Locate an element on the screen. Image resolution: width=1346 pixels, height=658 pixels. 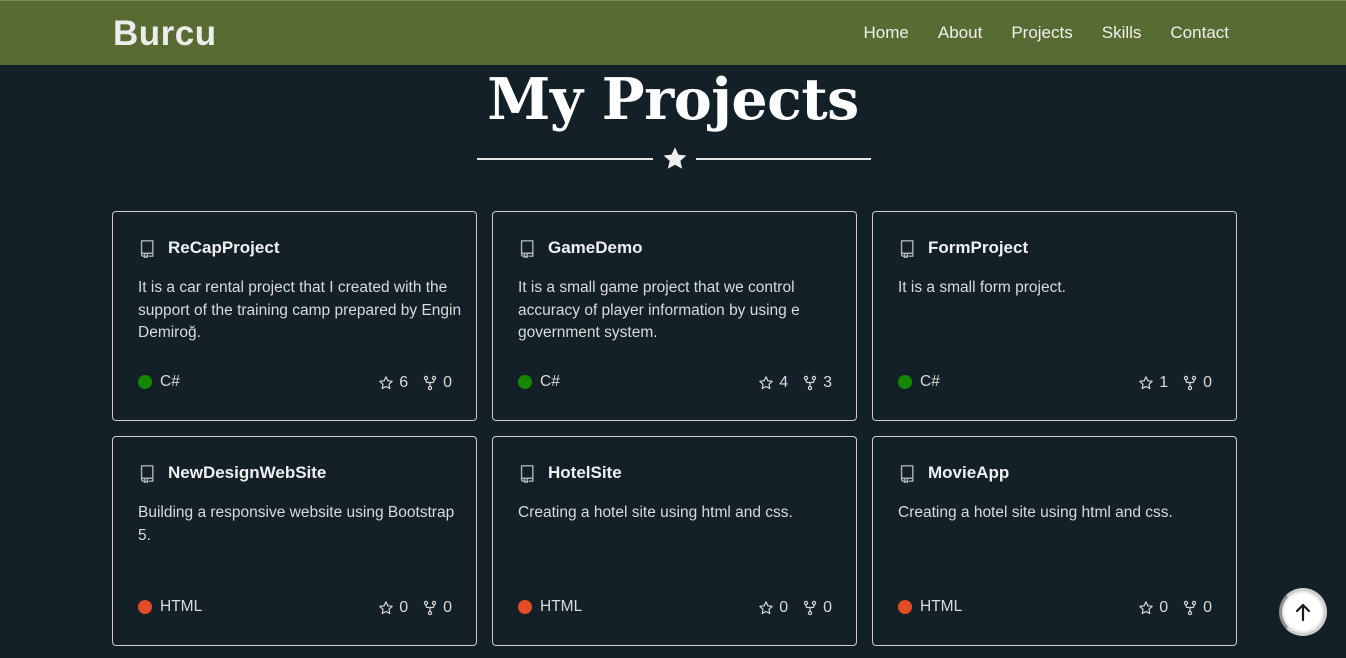
stars-stat: 6 is located at coordinates (393, 383).